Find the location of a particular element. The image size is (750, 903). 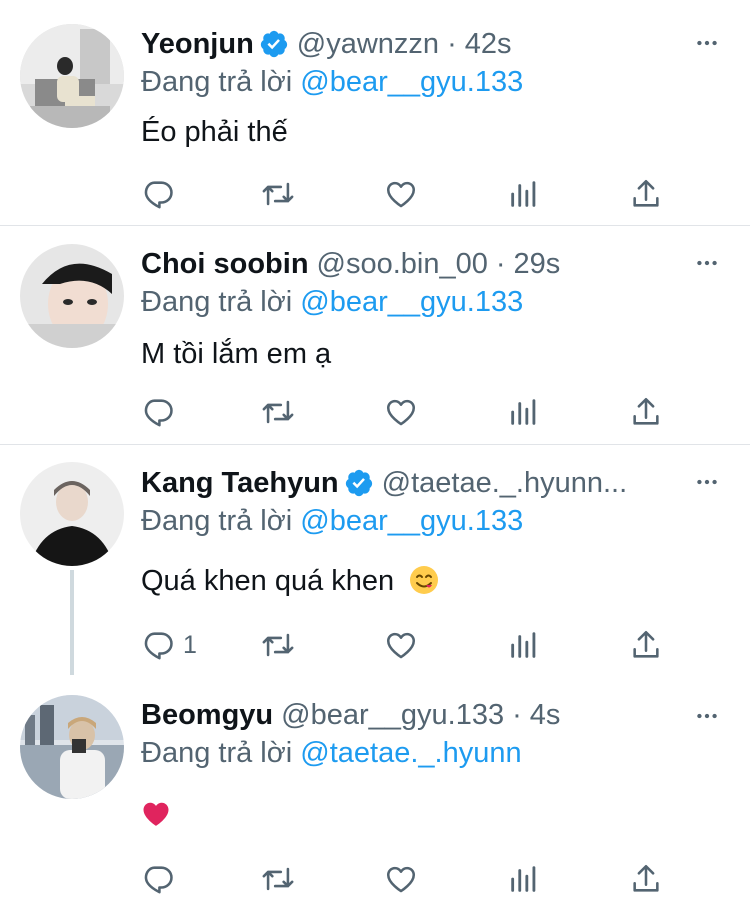

handle: @yawnzzn is located at coordinates (368, 44).